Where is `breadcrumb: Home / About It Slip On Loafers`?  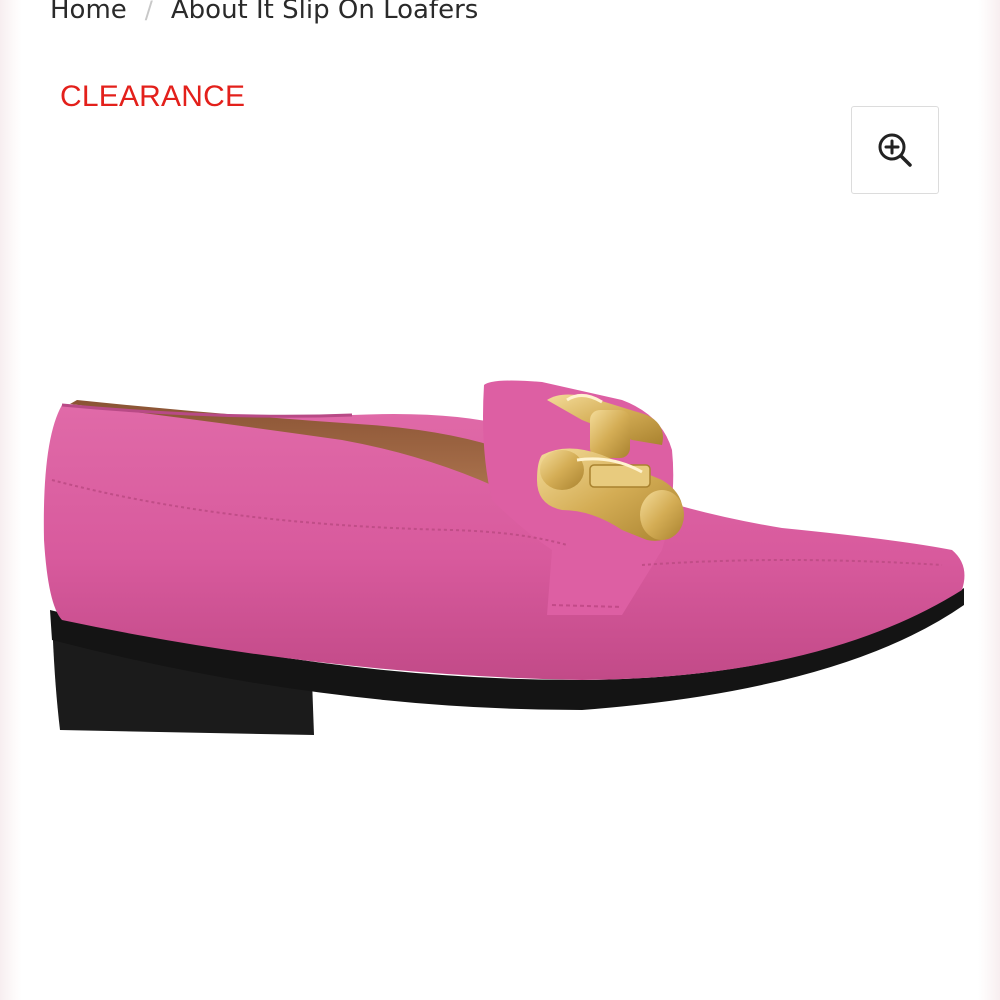 breadcrumb: Home / About It Slip On Loafers is located at coordinates (264, 15).